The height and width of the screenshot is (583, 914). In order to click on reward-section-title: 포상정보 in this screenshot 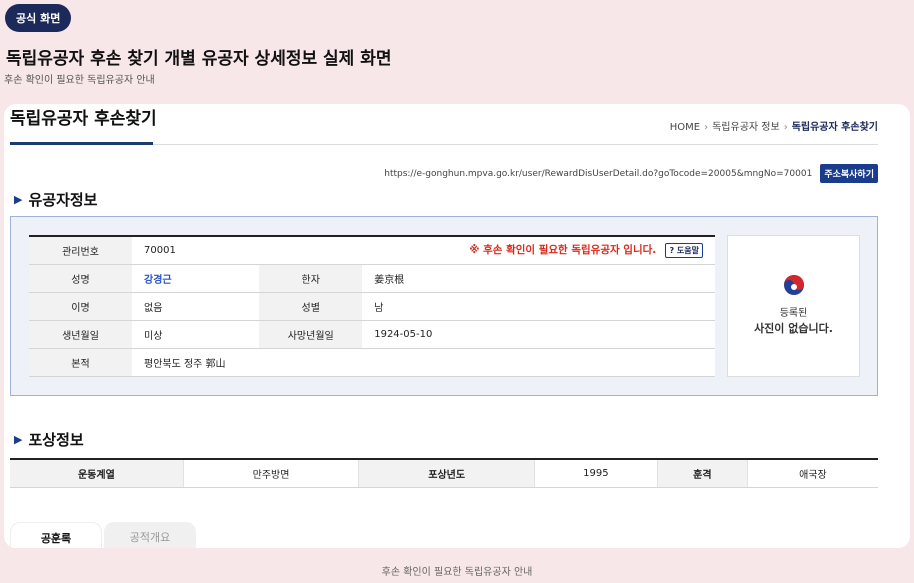, I will do `click(56, 440)`.